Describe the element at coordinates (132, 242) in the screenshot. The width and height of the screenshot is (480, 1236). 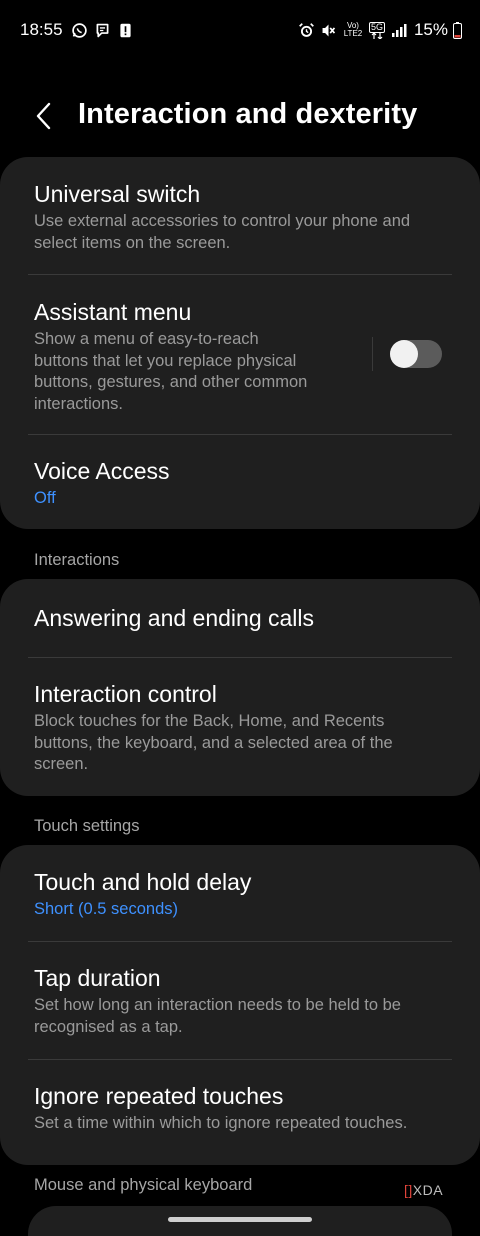
I see `subtitle-line: select items on the screen.` at that location.